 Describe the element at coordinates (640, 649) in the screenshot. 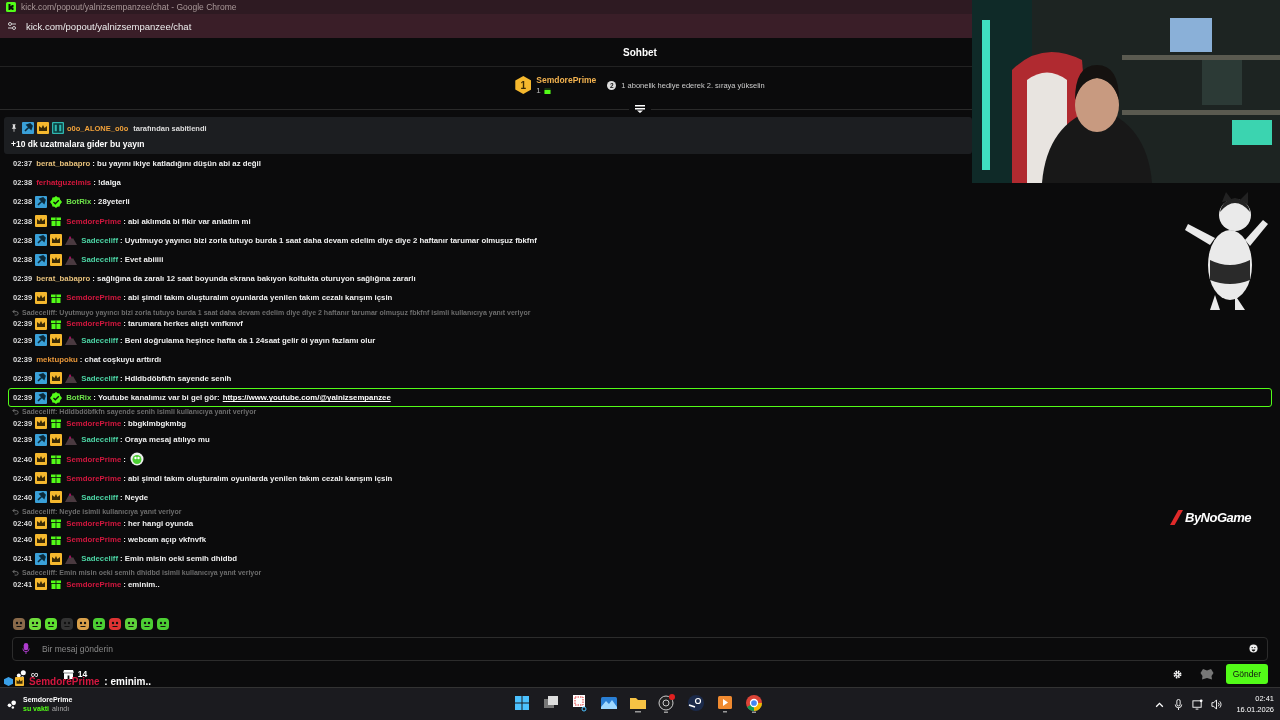

I see `message-input: Bir mesaj gönderin` at that location.